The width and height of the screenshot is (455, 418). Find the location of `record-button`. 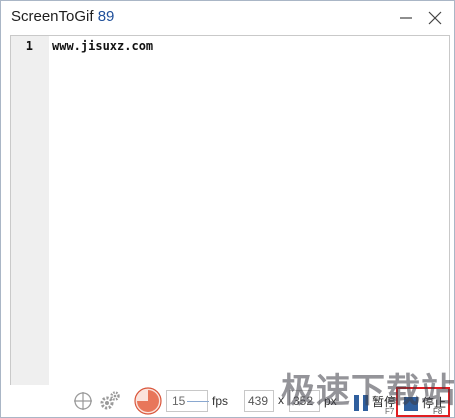

record-button is located at coordinates (149, 401).